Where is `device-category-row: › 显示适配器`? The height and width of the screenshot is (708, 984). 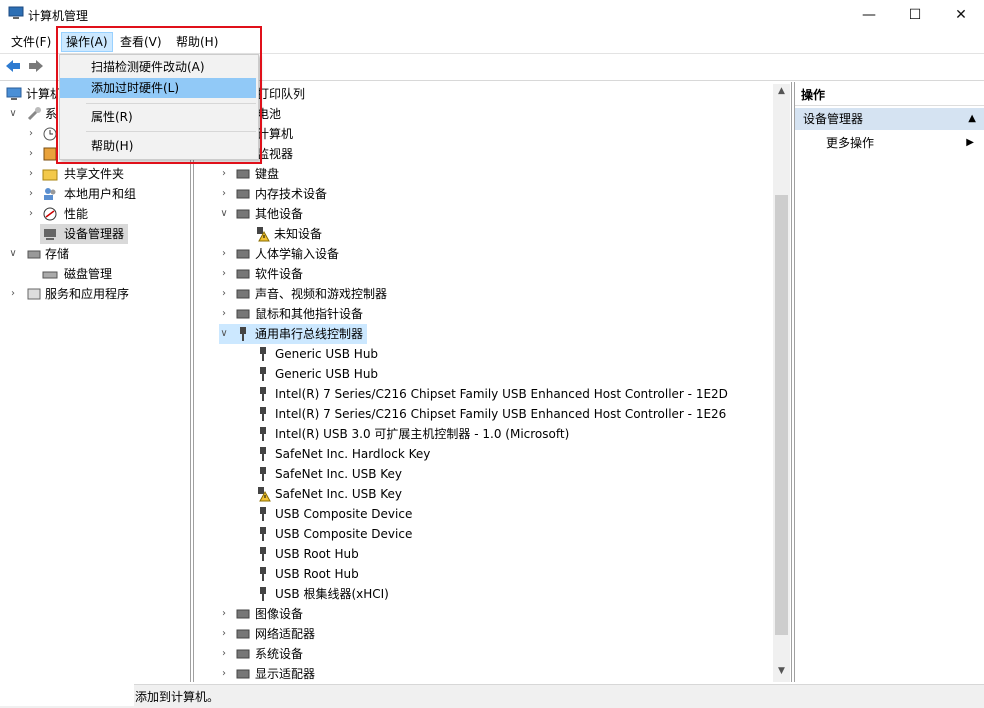 device-category-row: › 显示适配器 is located at coordinates (319, 674).